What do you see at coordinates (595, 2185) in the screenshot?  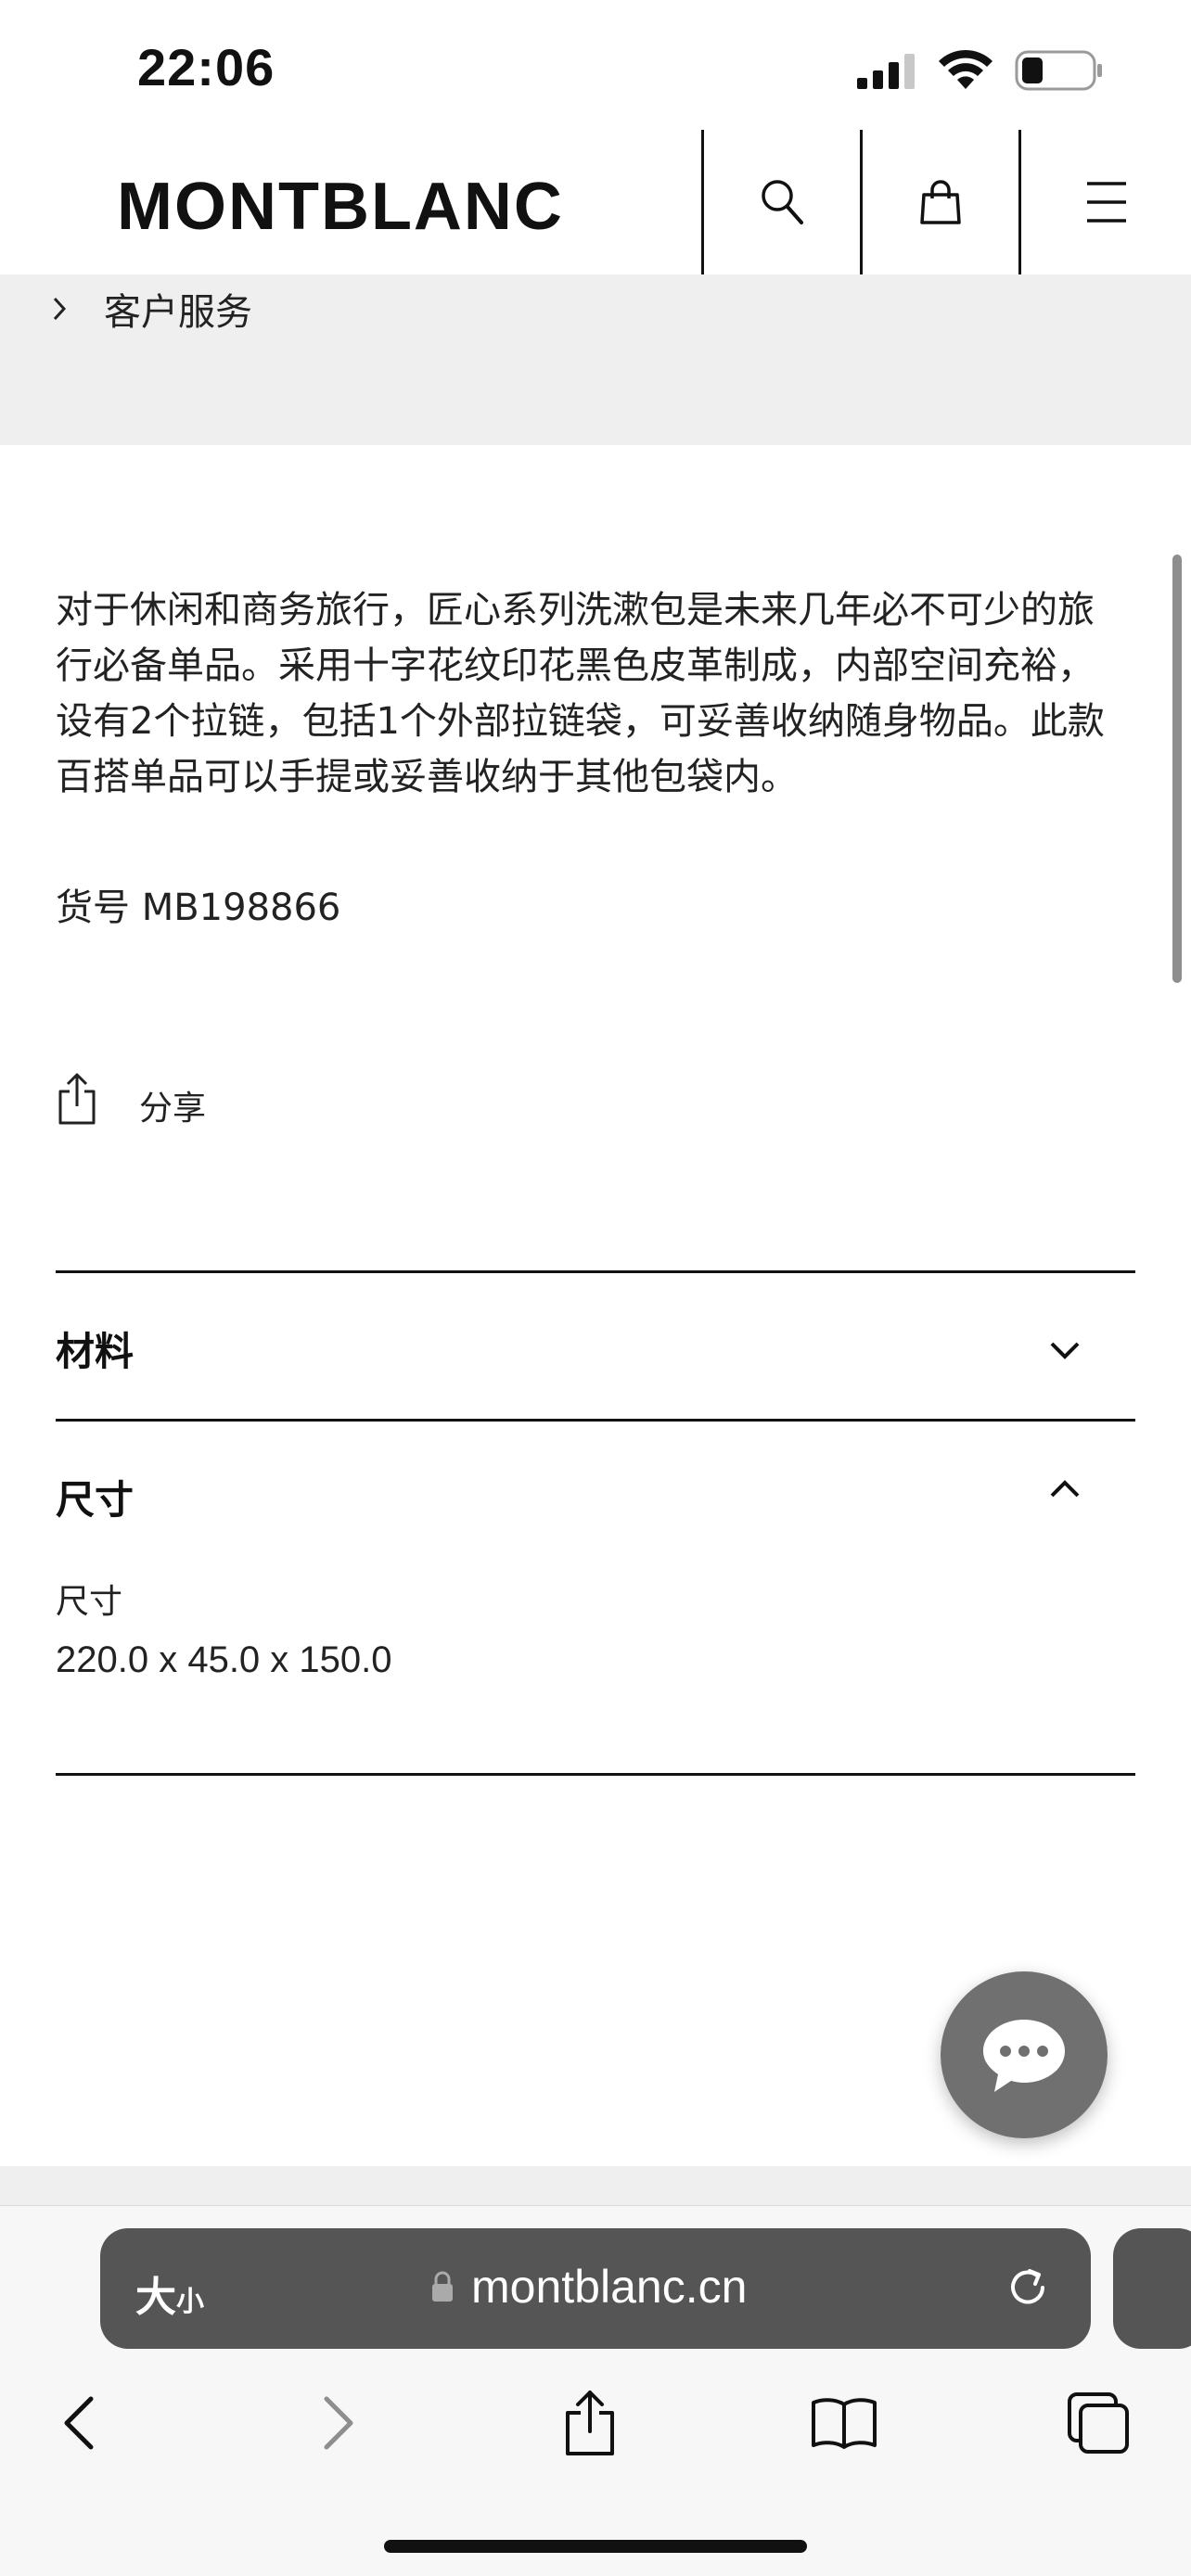 I see `page-footer-edge` at bounding box center [595, 2185].